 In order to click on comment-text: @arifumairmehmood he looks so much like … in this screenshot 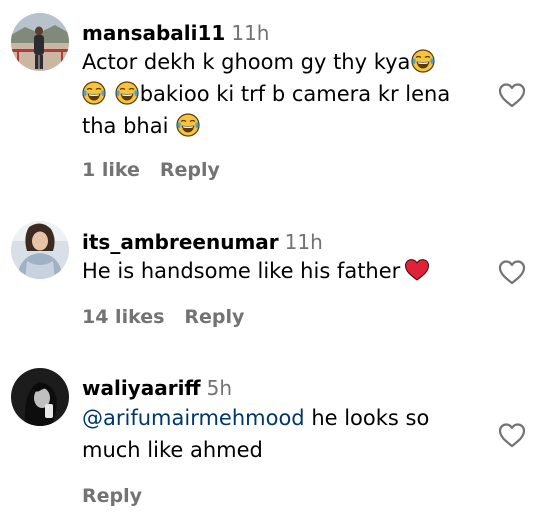, I will do `click(256, 434)`.